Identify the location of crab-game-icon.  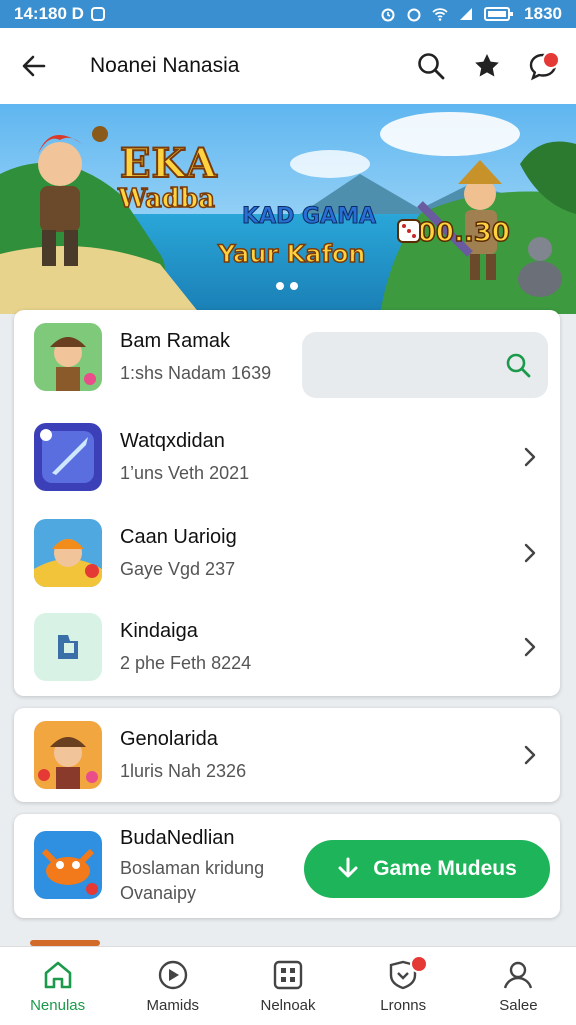
(68, 865).